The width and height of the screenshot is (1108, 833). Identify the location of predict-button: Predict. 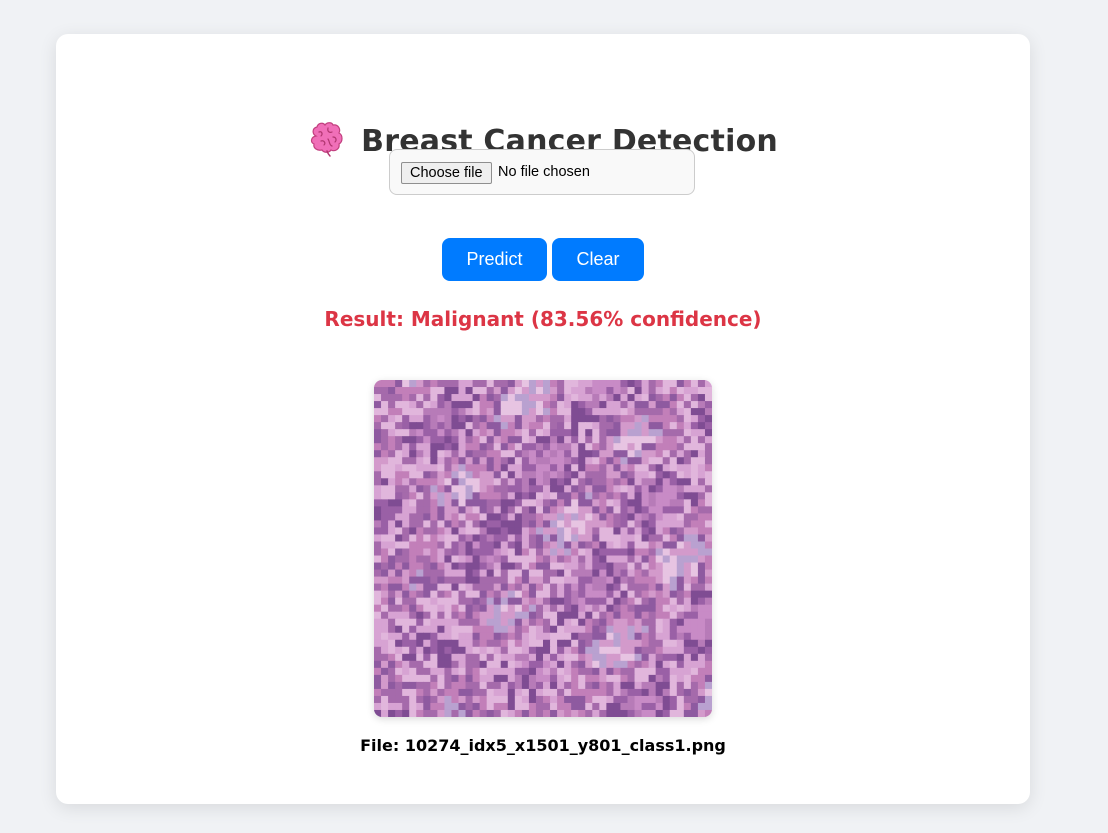
(494, 259).